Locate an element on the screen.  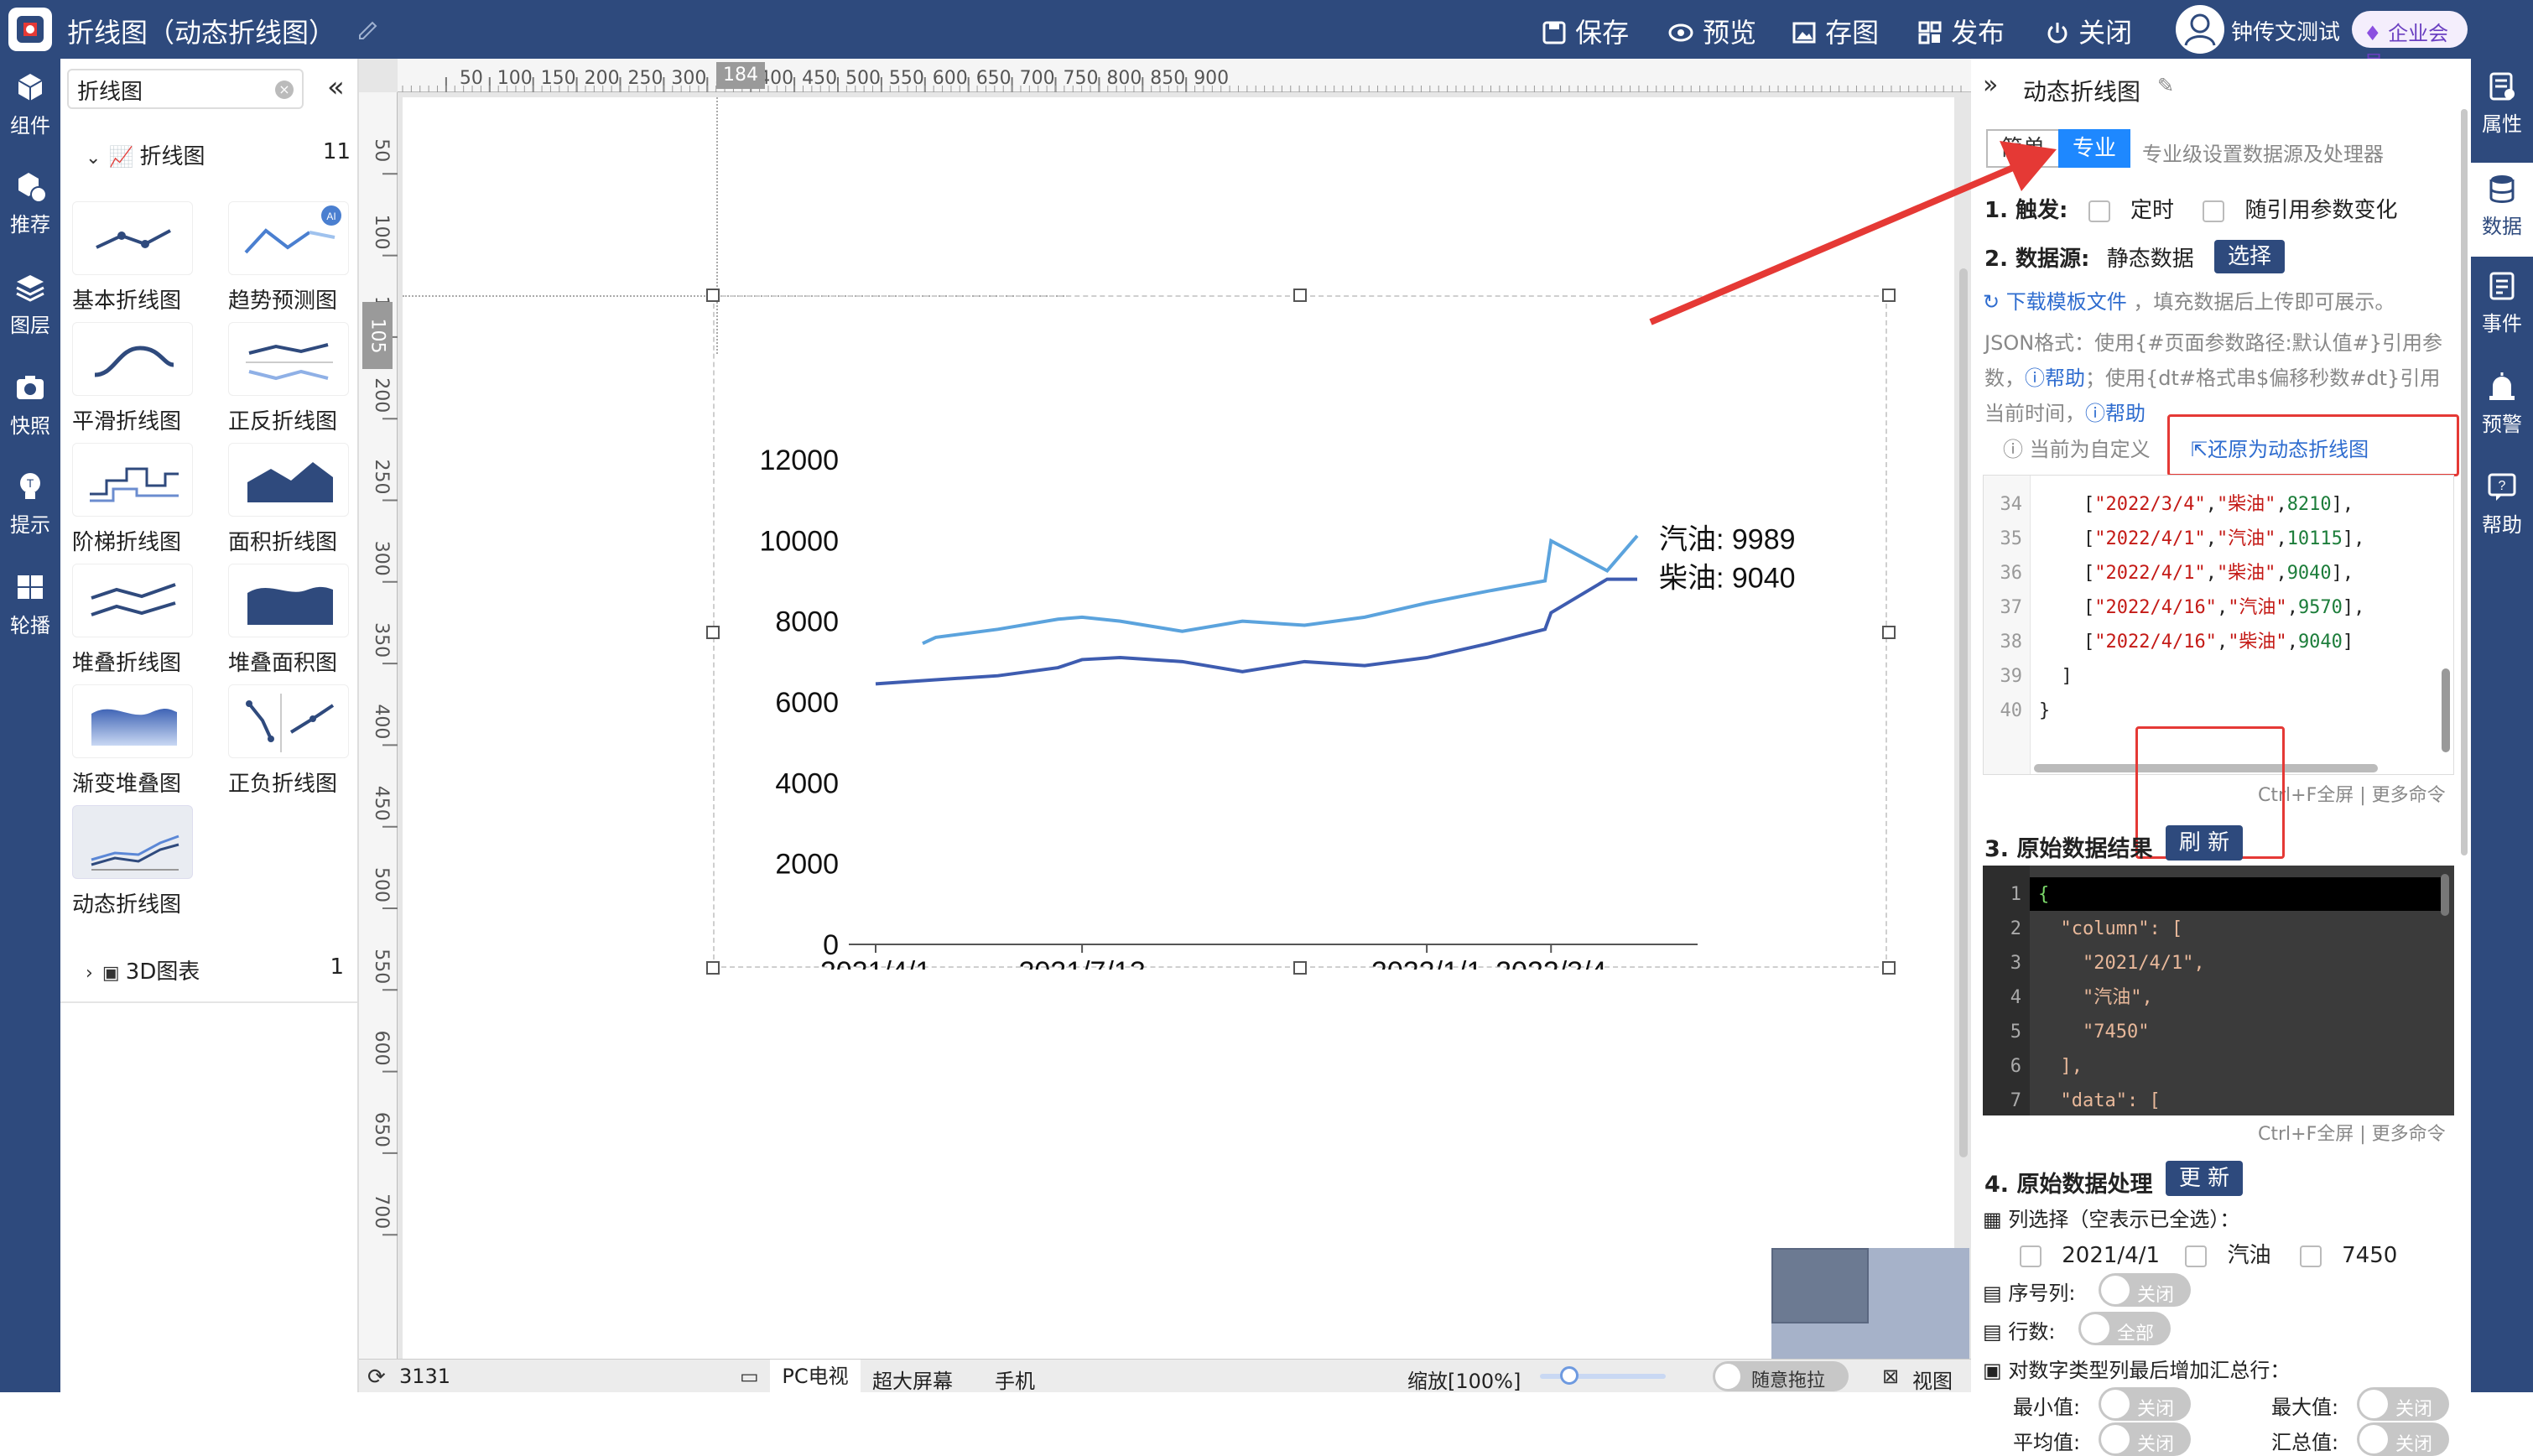
search-input is located at coordinates (169, 90).